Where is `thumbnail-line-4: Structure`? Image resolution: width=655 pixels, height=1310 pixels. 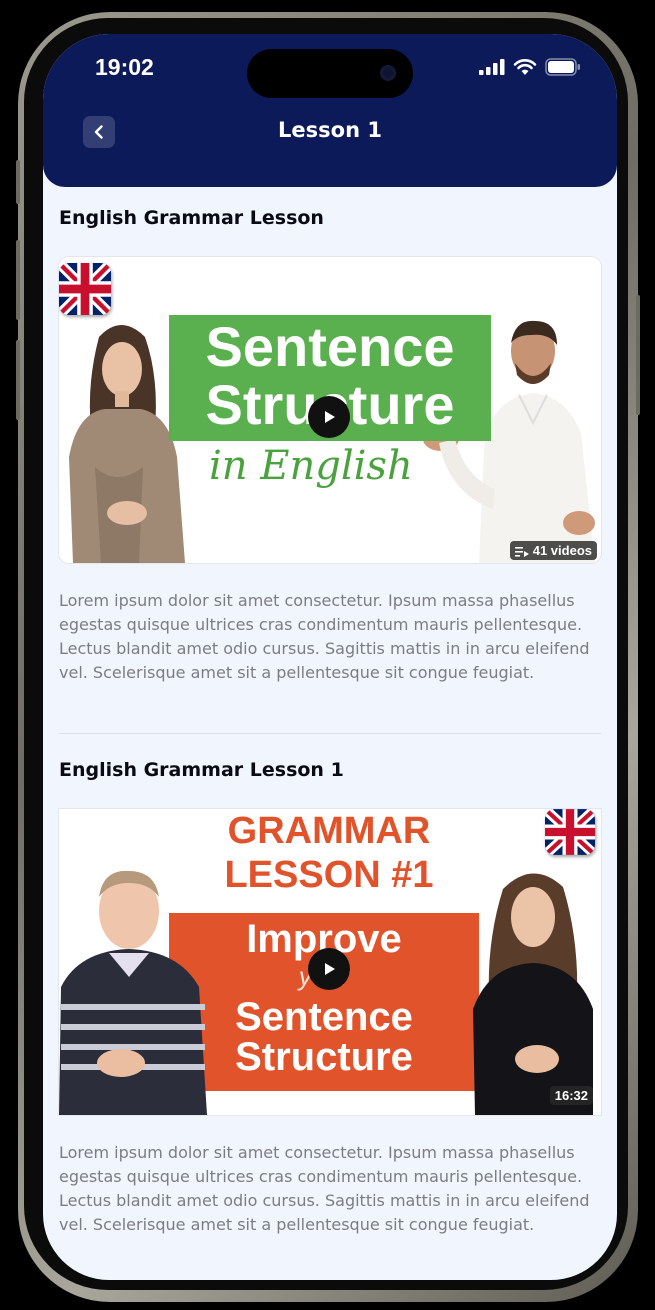
thumbnail-line-4: Structure is located at coordinates (324, 1057).